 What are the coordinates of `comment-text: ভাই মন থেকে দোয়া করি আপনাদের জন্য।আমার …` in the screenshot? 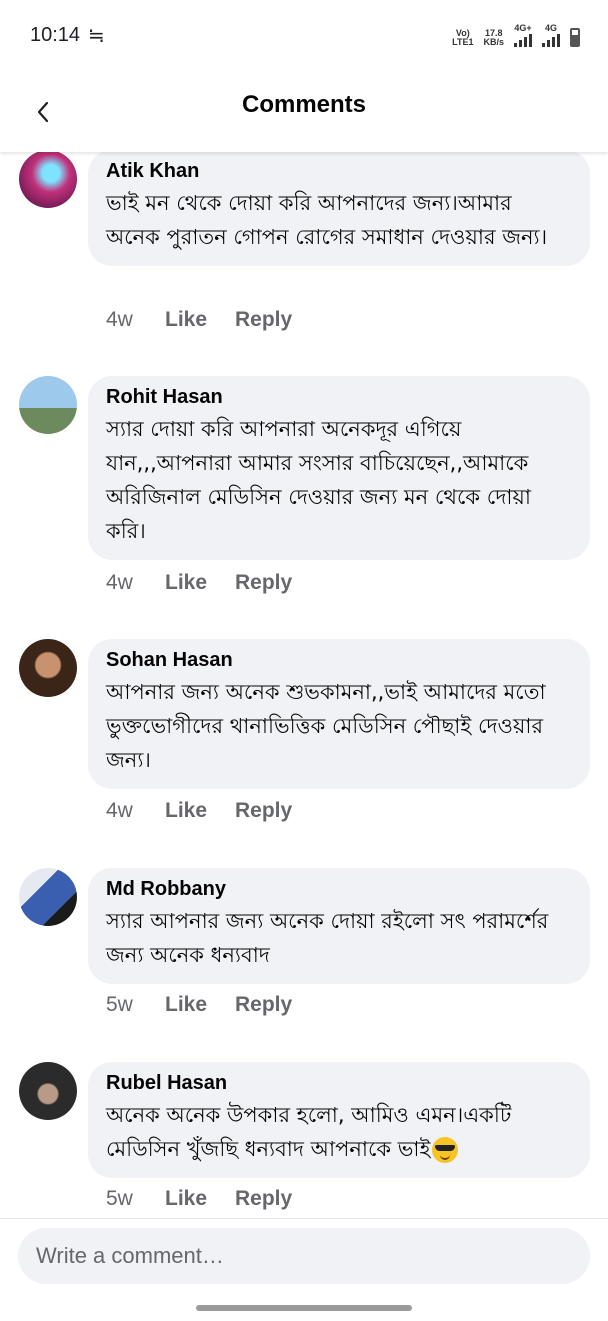 It's located at (327, 220).